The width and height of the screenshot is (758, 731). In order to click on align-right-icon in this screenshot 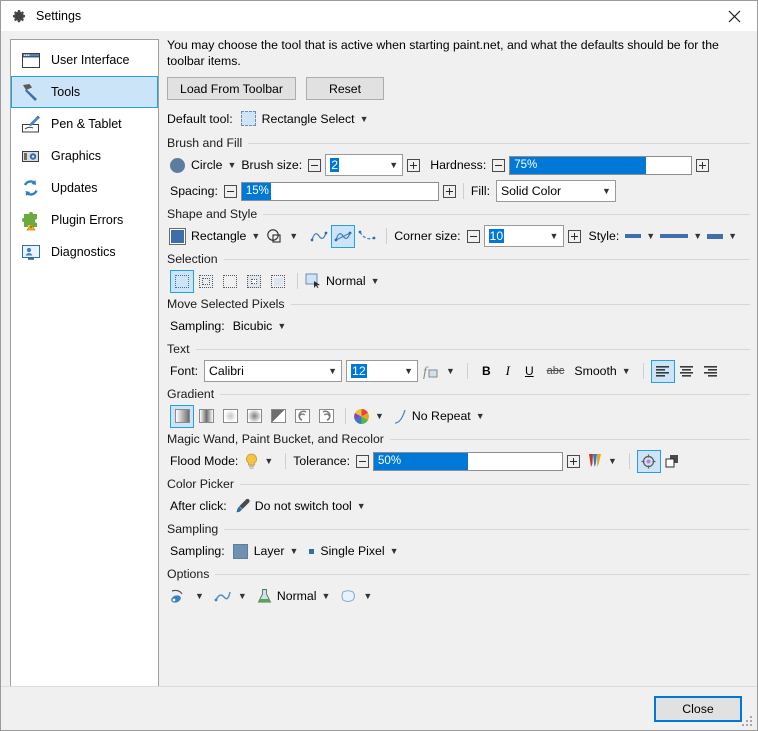, I will do `click(711, 371)`.